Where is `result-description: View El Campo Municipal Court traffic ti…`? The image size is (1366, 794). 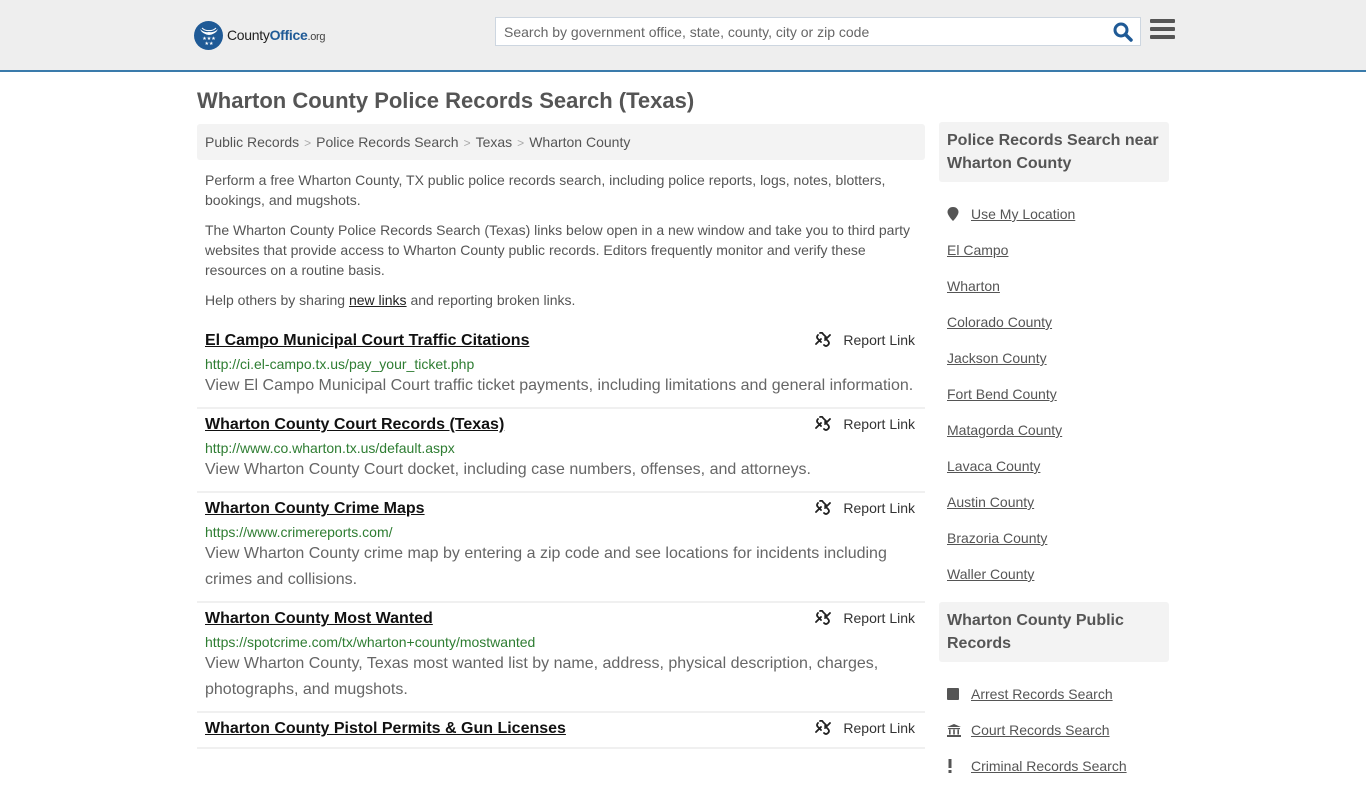 result-description: View El Campo Municipal Court traffic ti… is located at coordinates (559, 385).